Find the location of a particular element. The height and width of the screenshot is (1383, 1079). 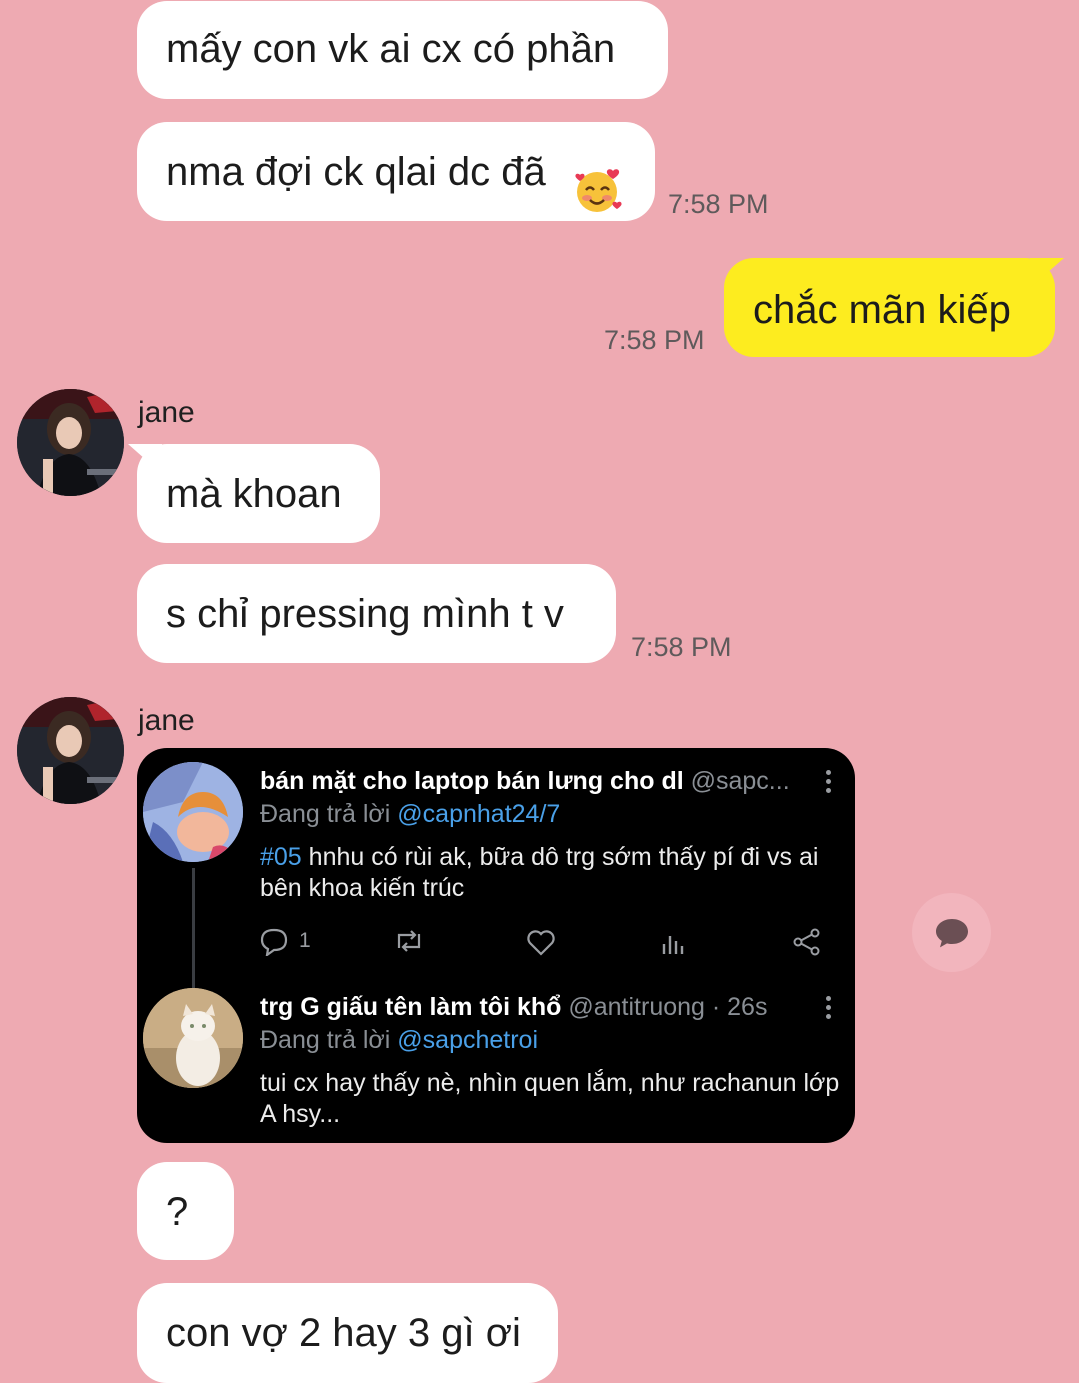

like-icon is located at coordinates (541, 944).